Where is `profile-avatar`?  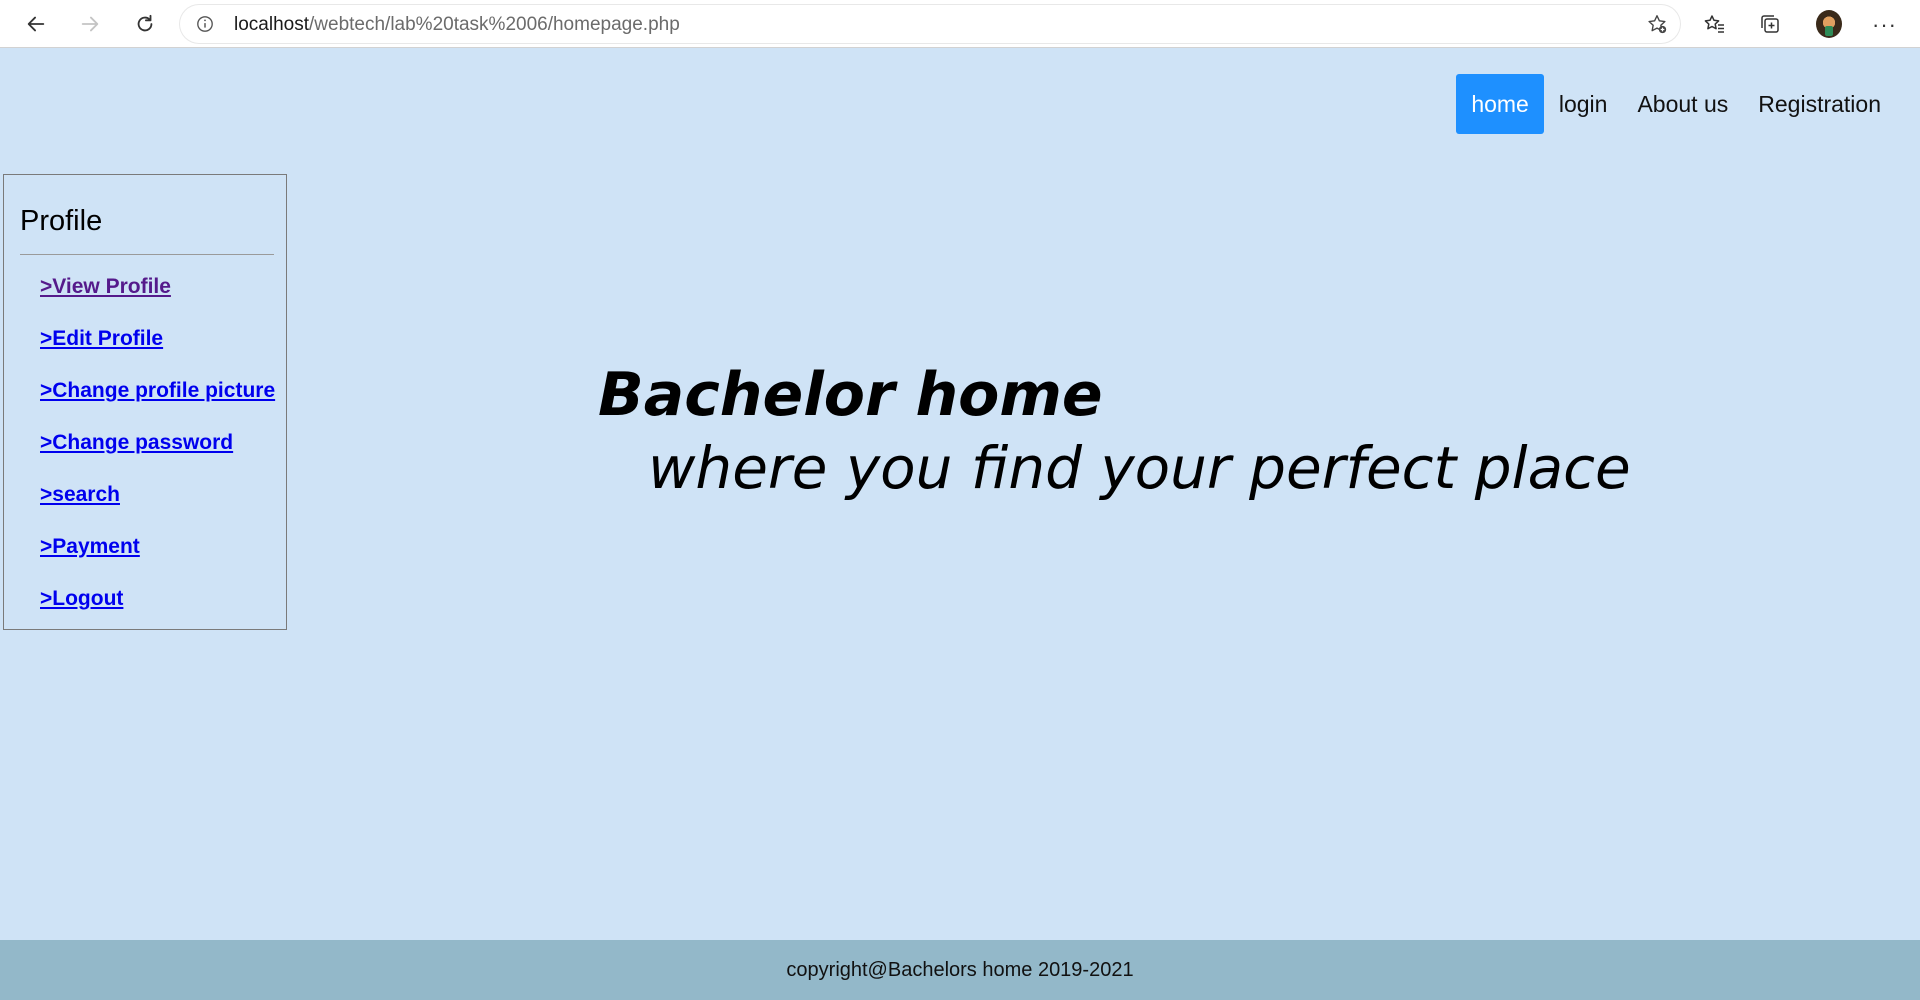 profile-avatar is located at coordinates (1829, 24).